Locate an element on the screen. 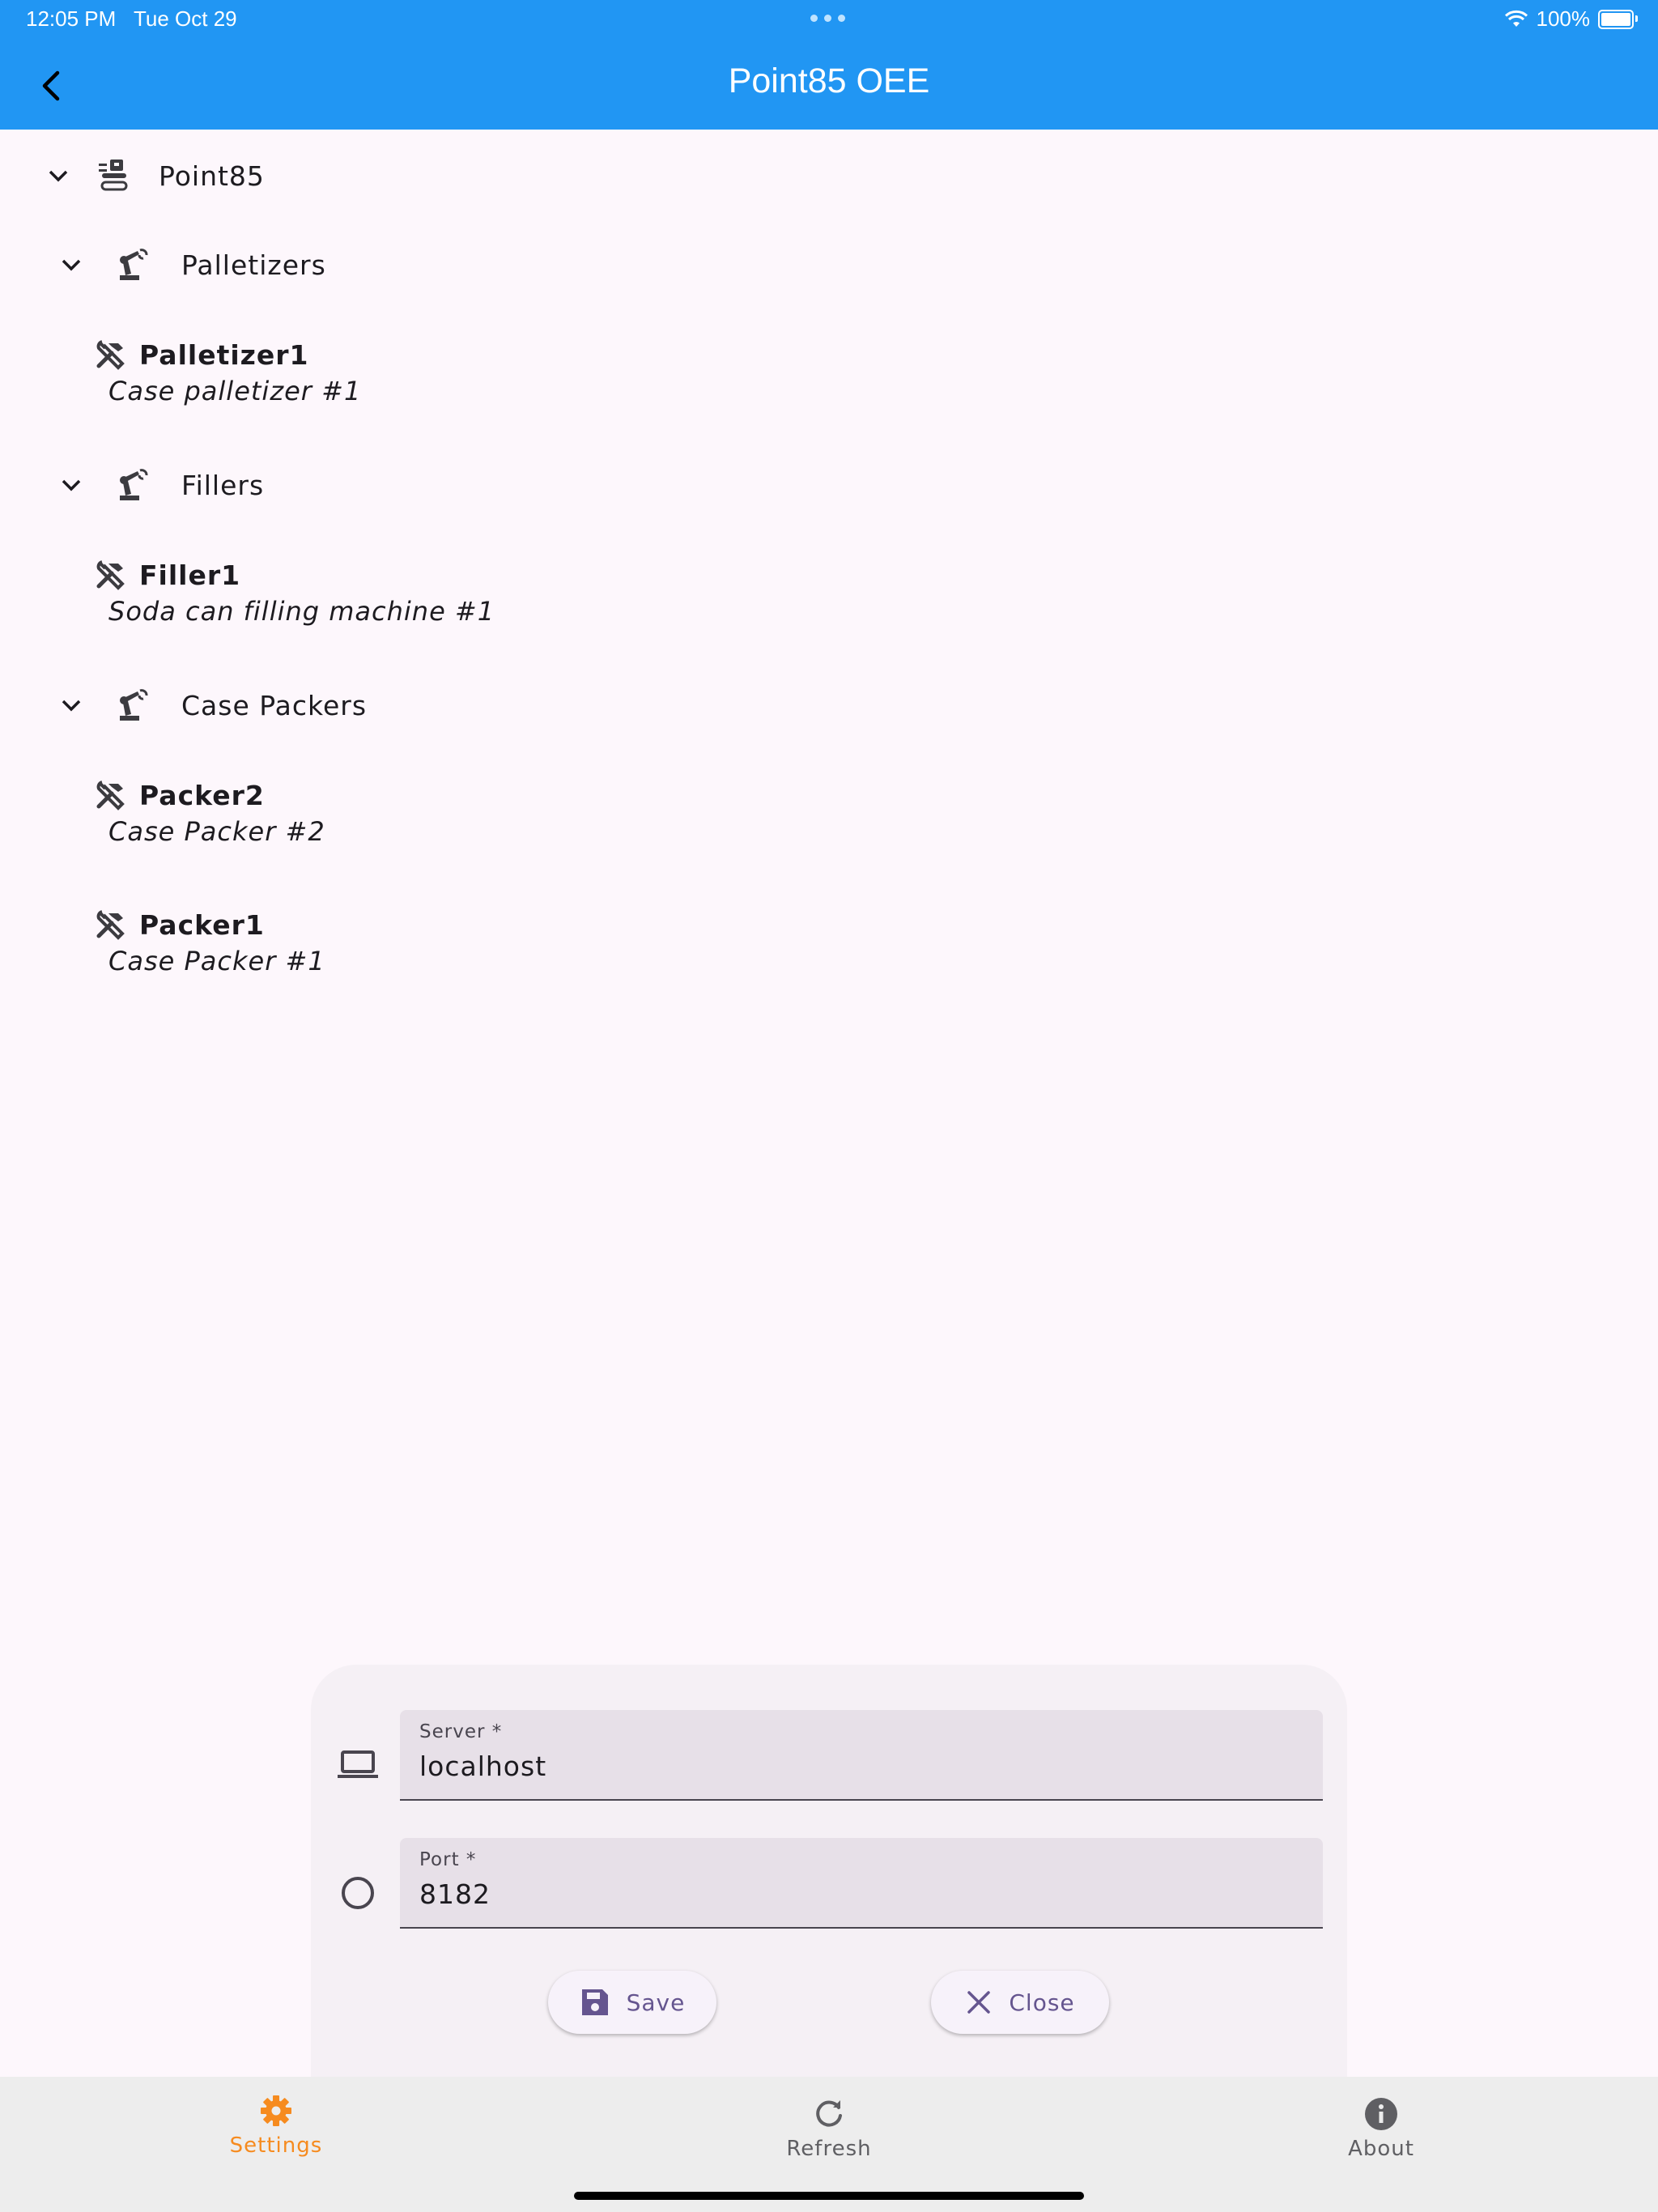  save-button: Save is located at coordinates (632, 2003).